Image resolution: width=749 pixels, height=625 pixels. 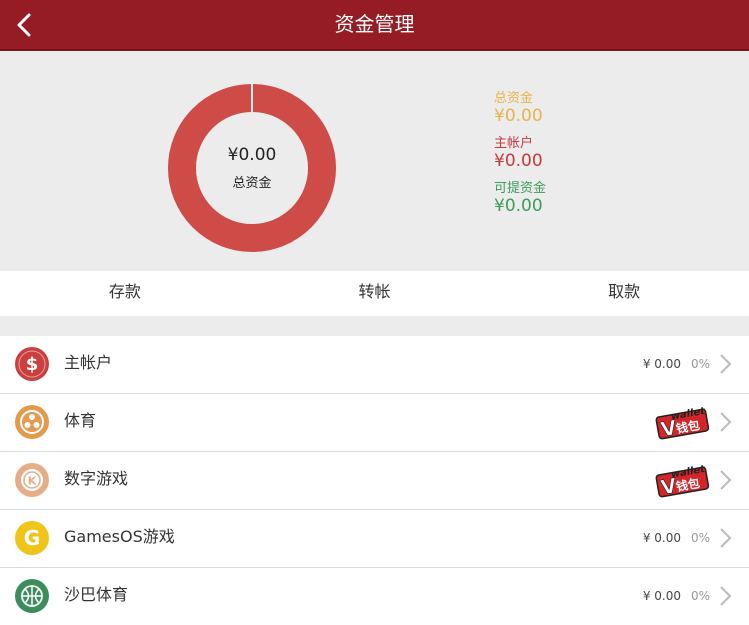 I want to click on dollar-icon: $, so click(x=32, y=364).